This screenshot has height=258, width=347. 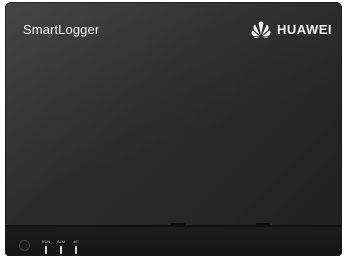 What do you see at coordinates (46, 241) in the screenshot?
I see `indicator-label: RUN` at bounding box center [46, 241].